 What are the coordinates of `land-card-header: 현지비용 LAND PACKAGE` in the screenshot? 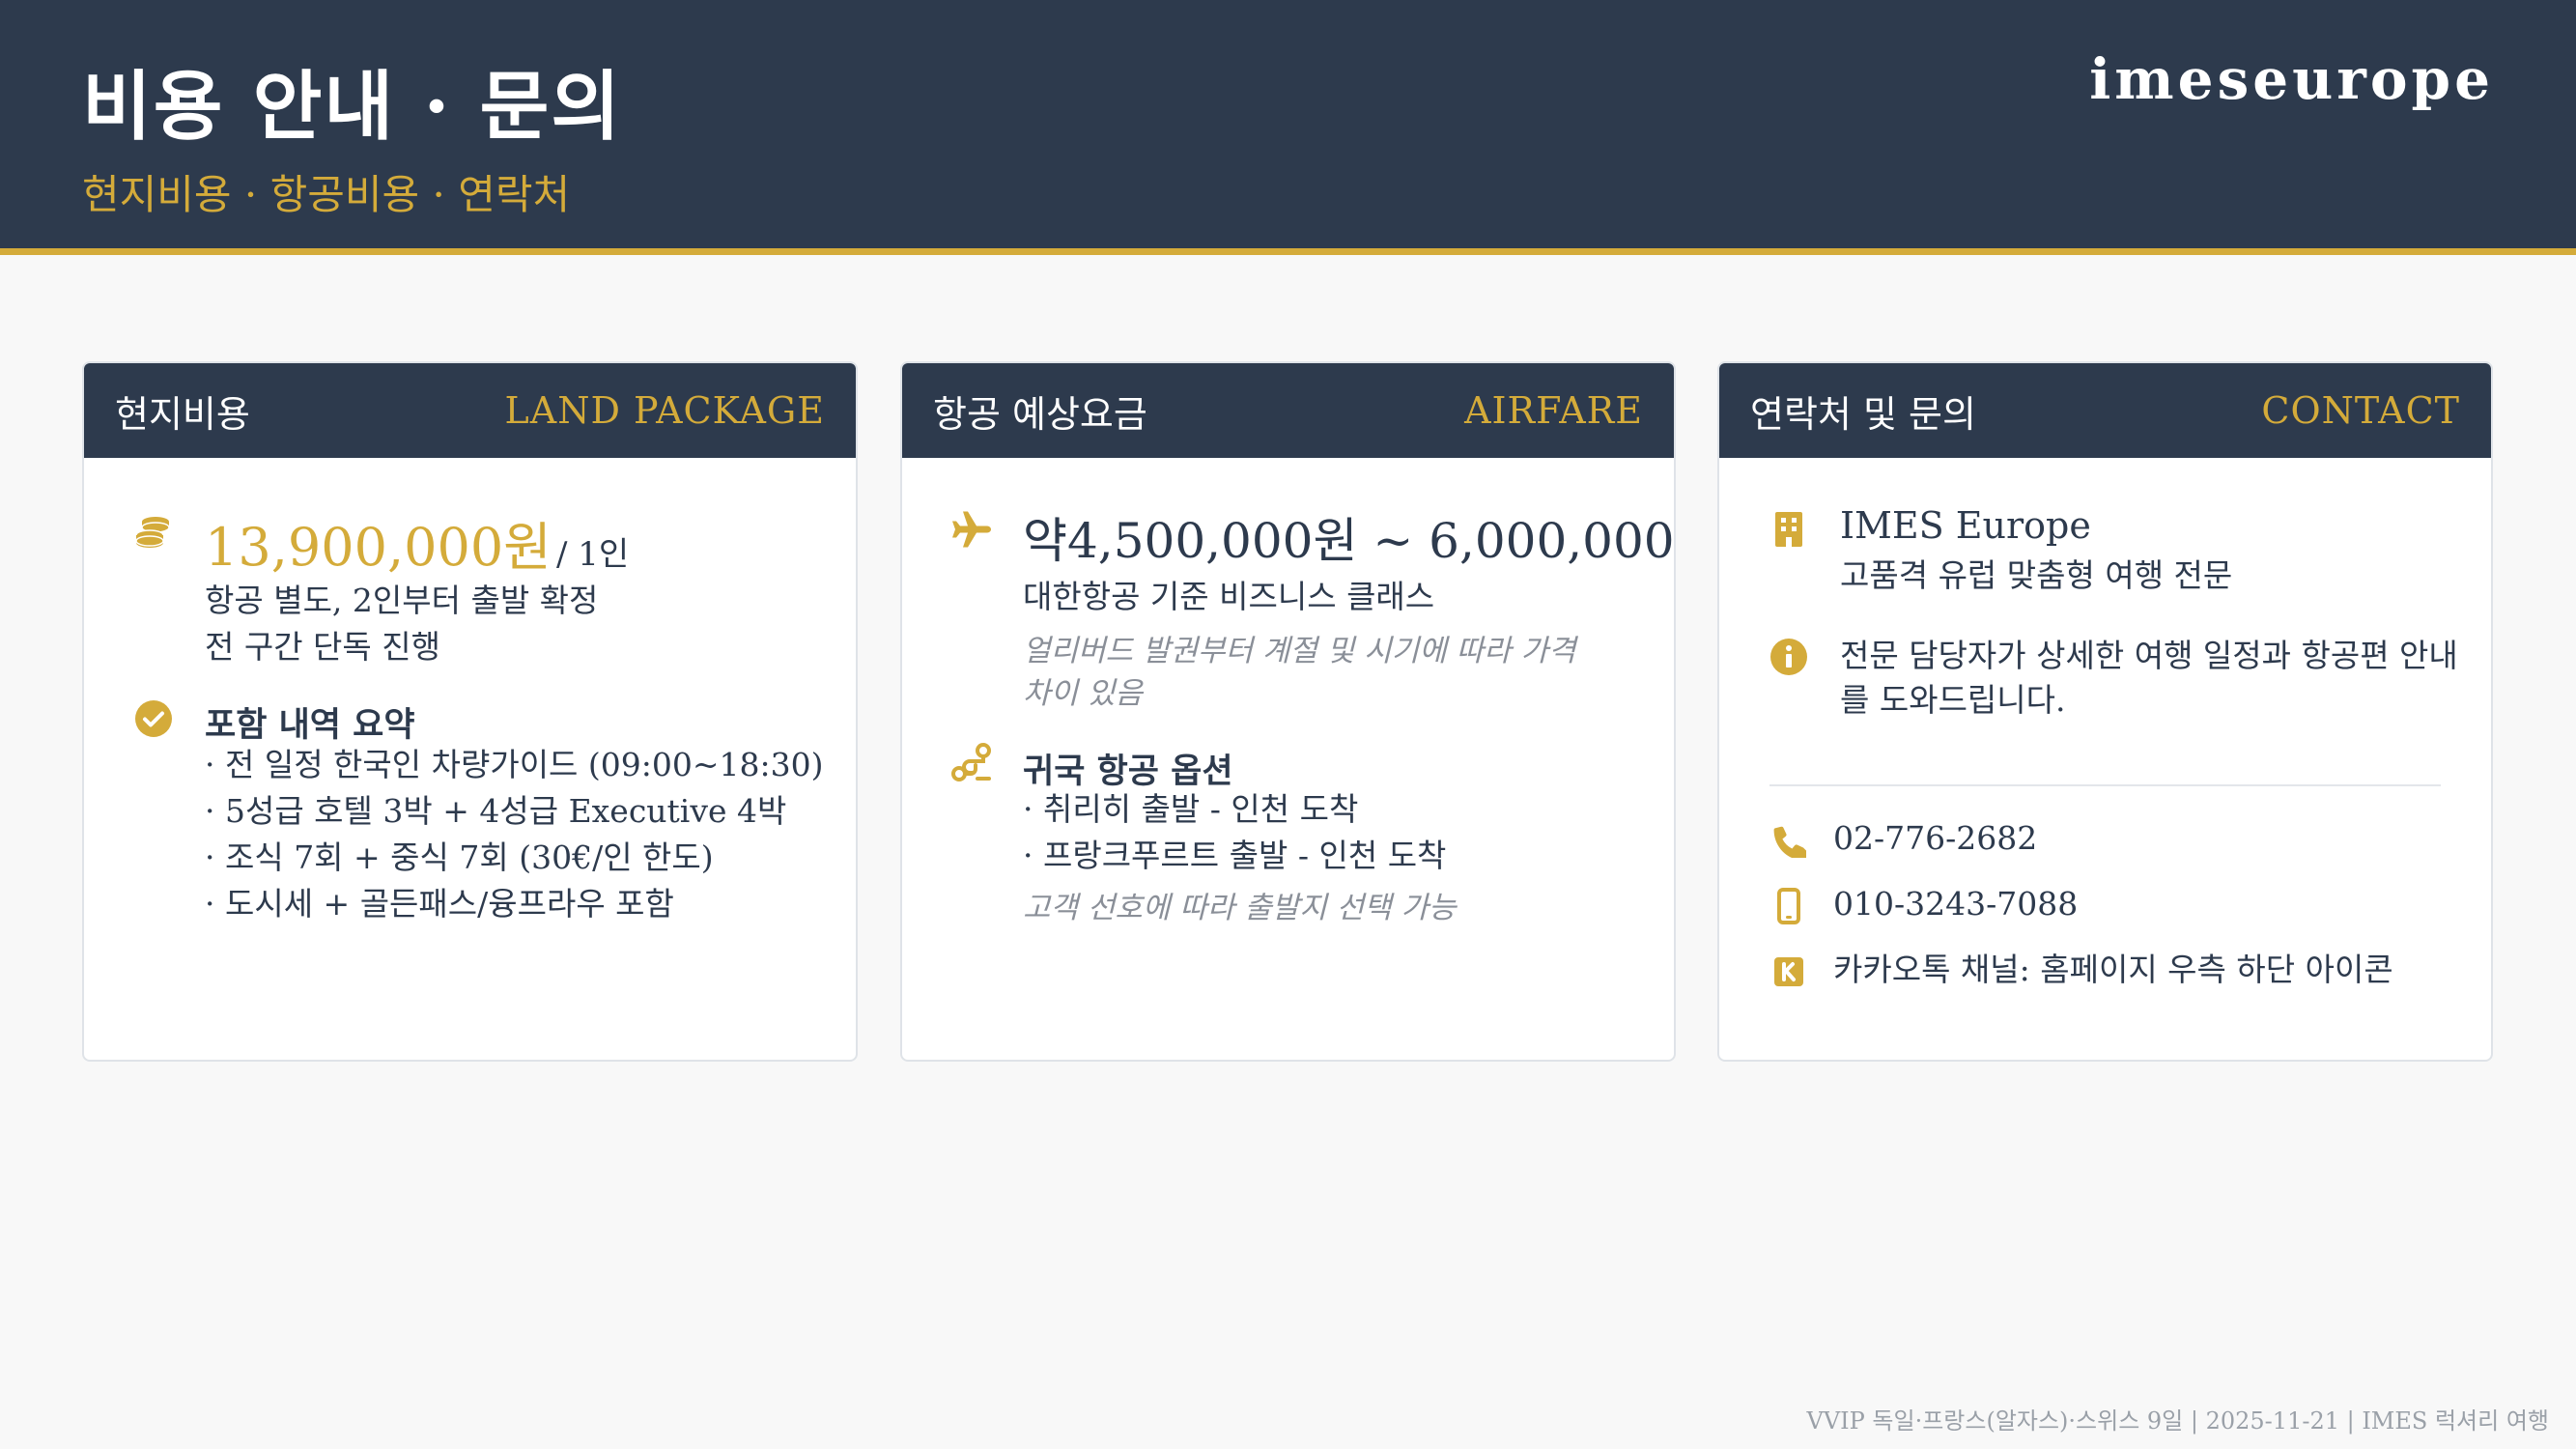 It's located at (470, 410).